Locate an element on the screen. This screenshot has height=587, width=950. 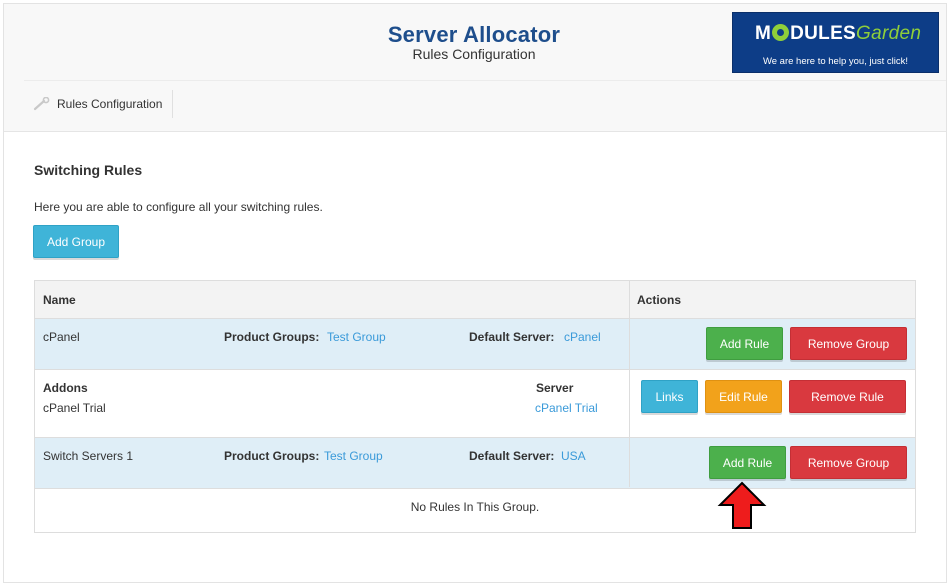
red-up-arrow-icon is located at coordinates (742, 505).